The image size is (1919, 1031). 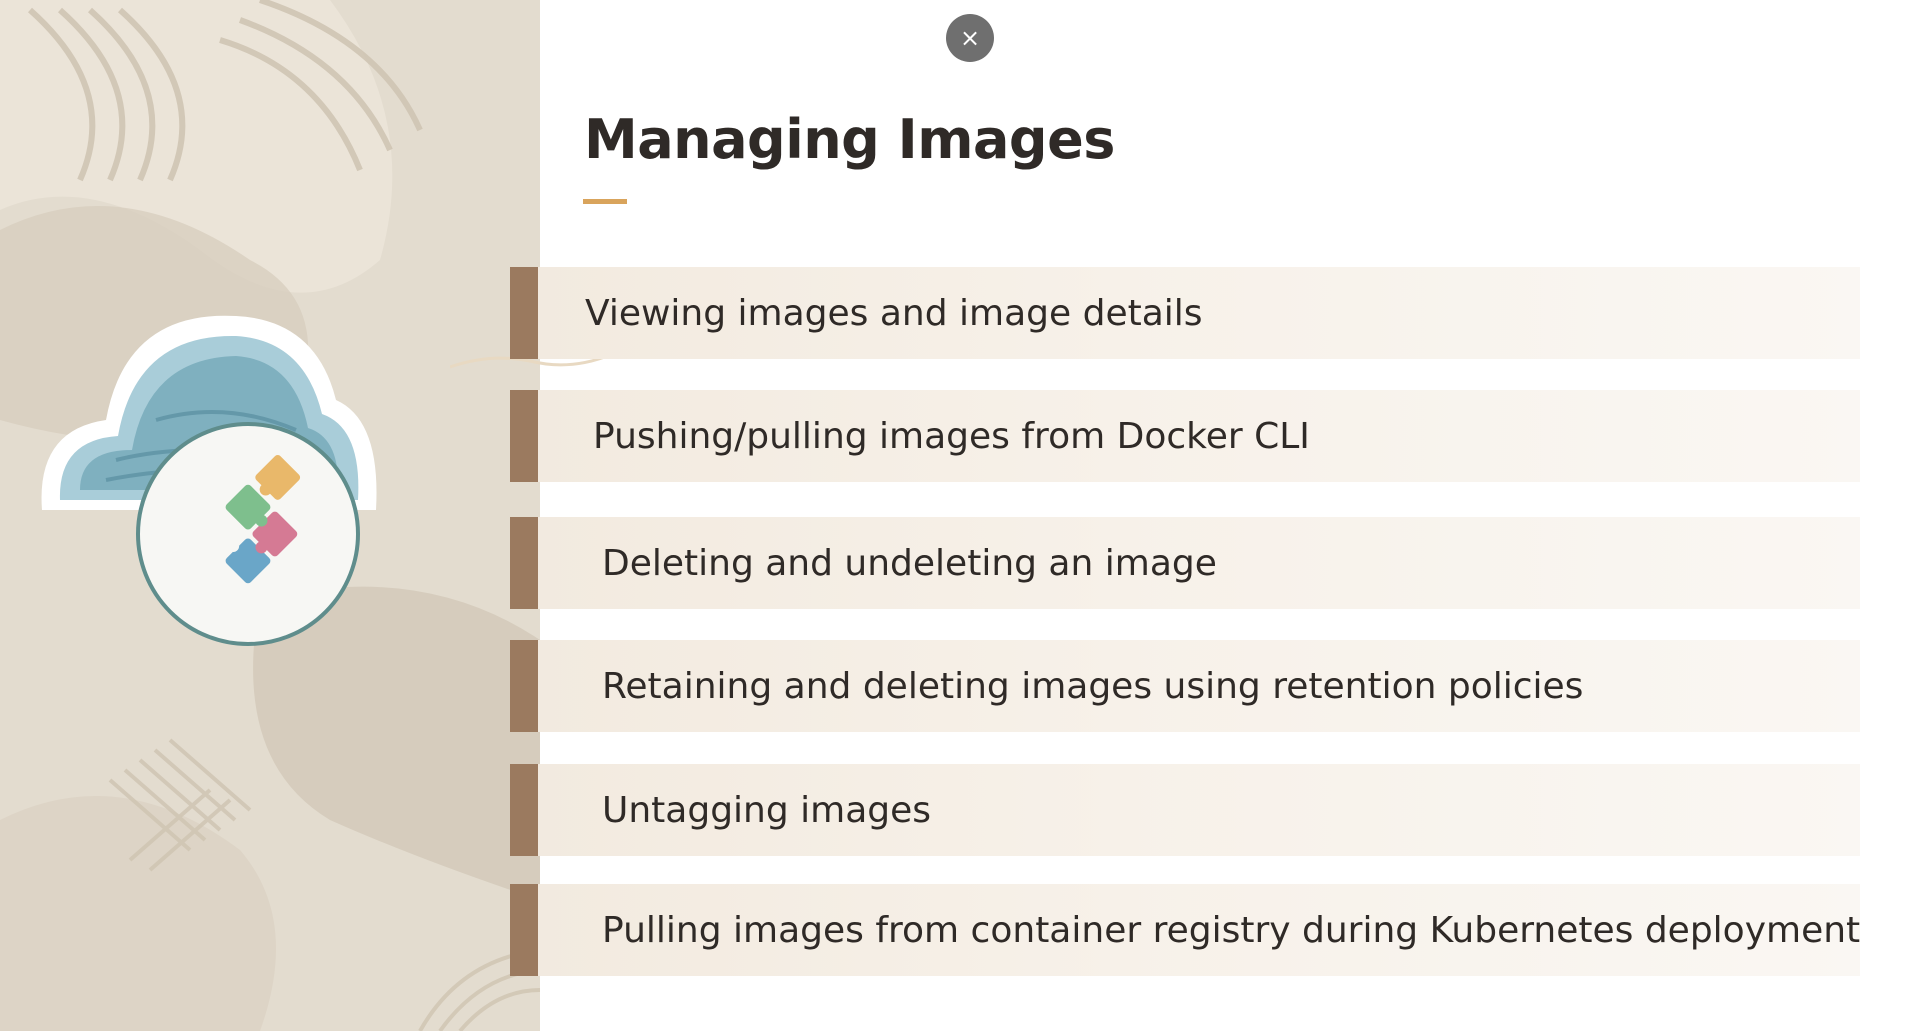 What do you see at coordinates (894, 313) in the screenshot?
I see `list-item-label: Viewing images and image details` at bounding box center [894, 313].